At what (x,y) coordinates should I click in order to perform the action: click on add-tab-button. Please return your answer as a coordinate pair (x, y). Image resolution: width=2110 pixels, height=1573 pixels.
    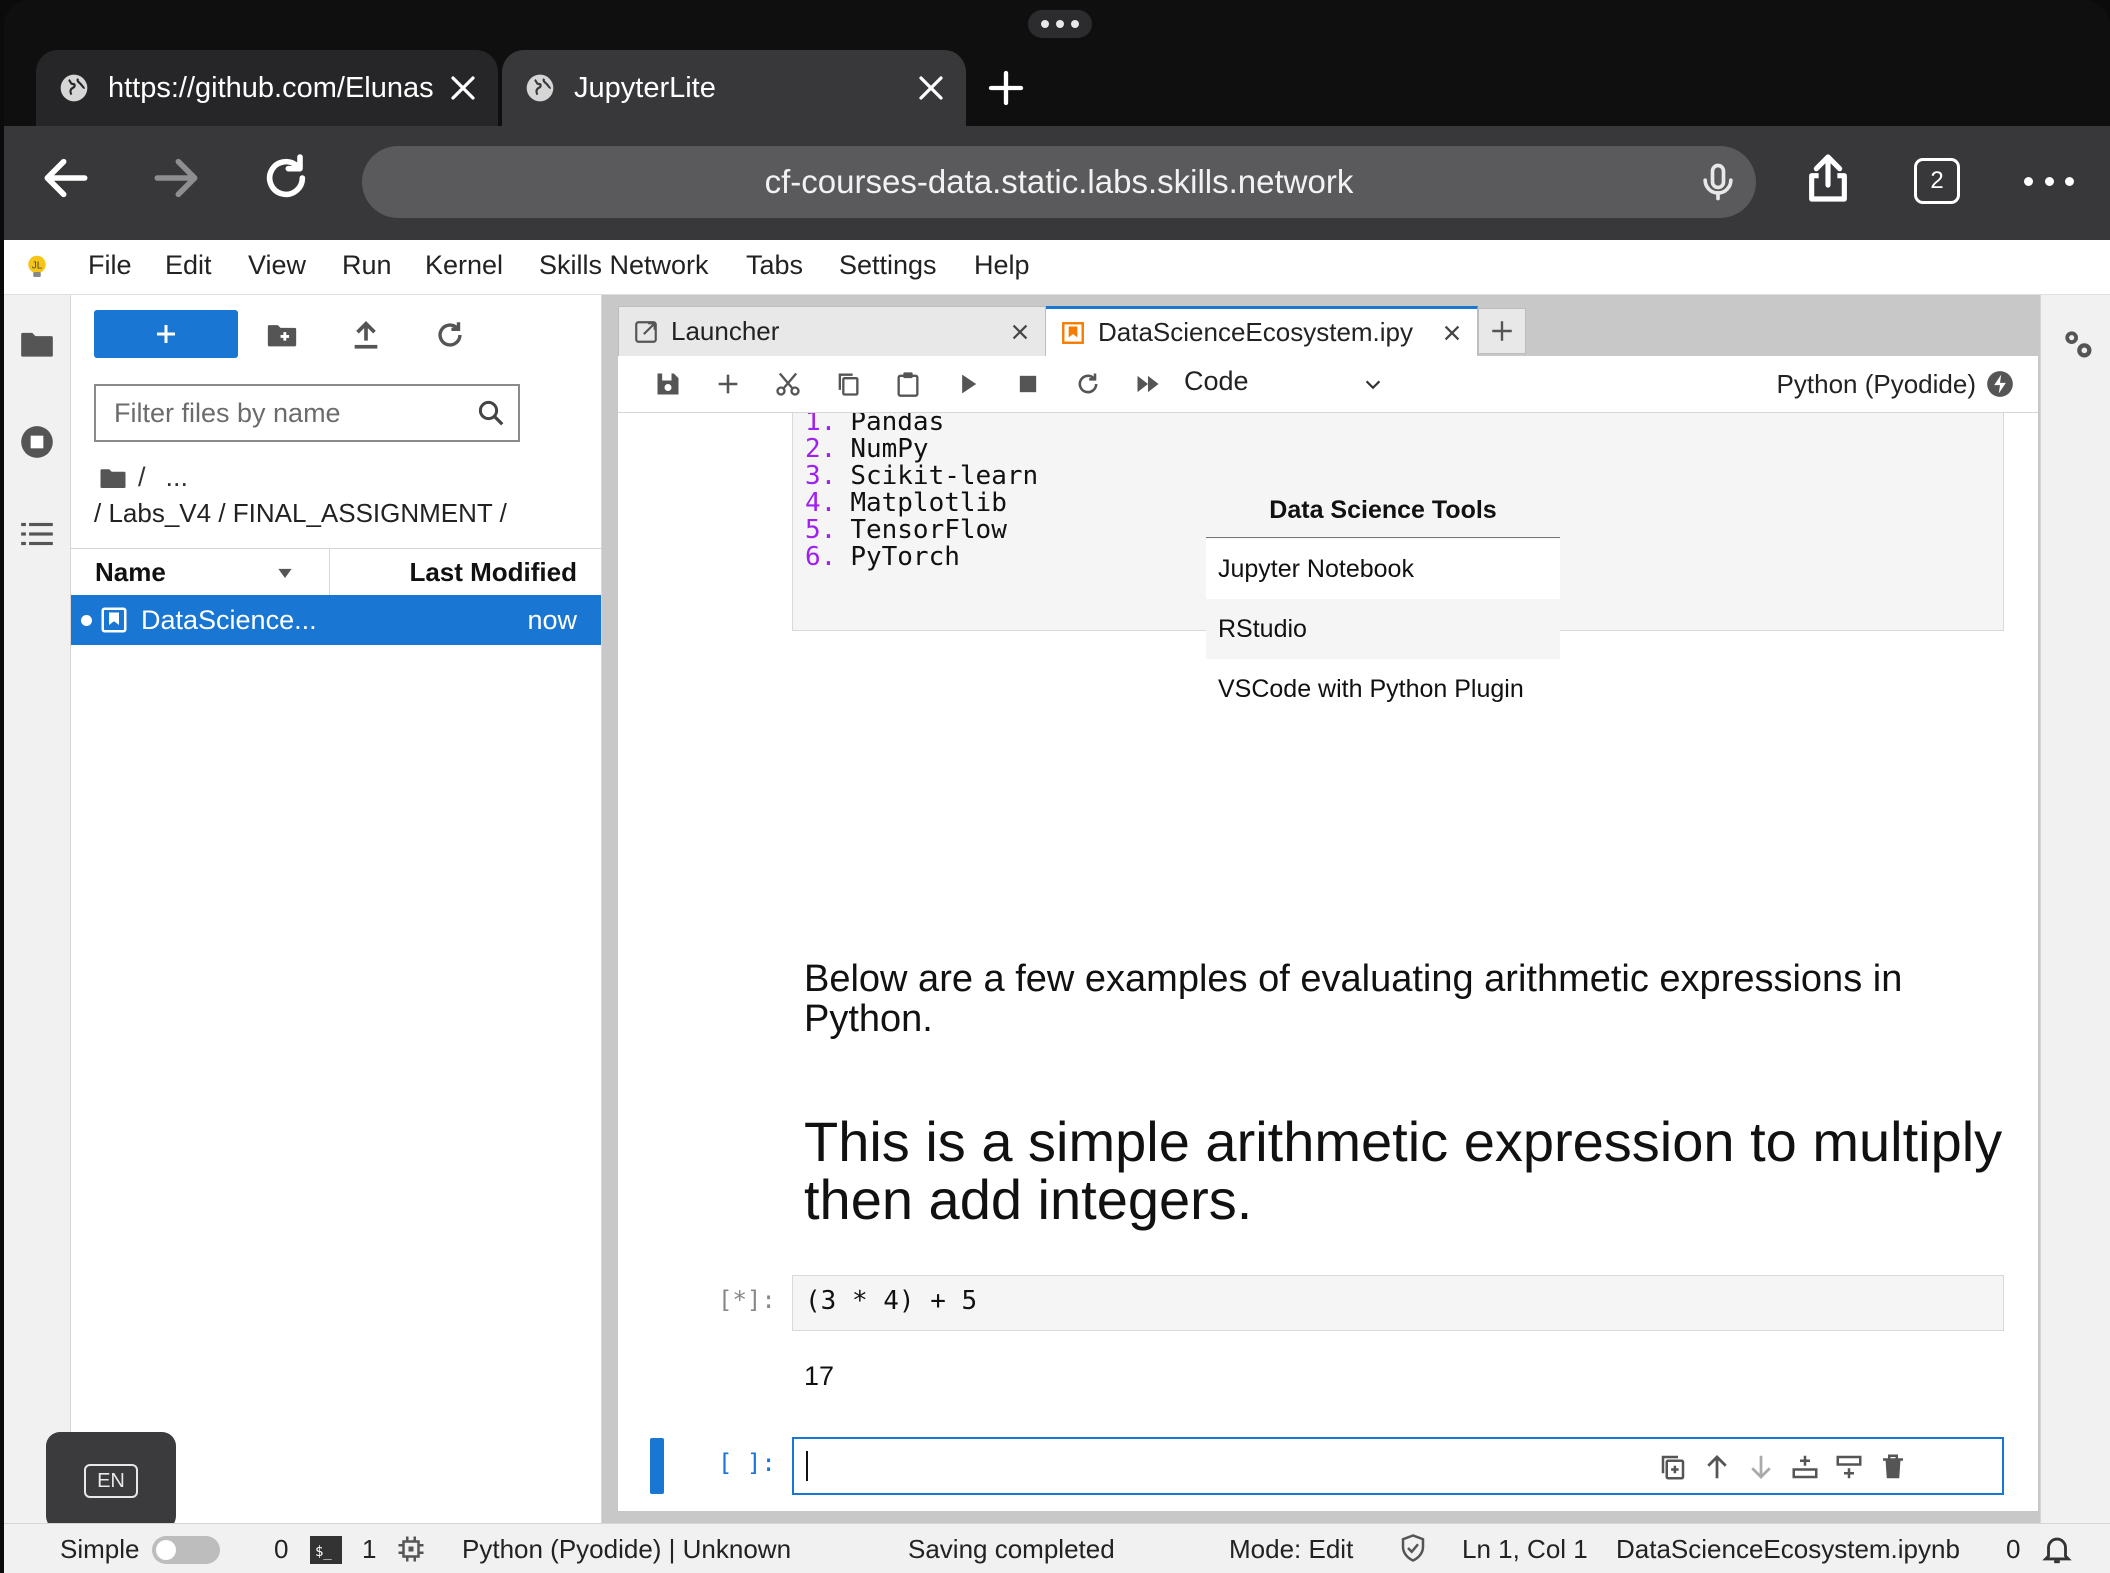
    Looking at the image, I should click on (1502, 331).